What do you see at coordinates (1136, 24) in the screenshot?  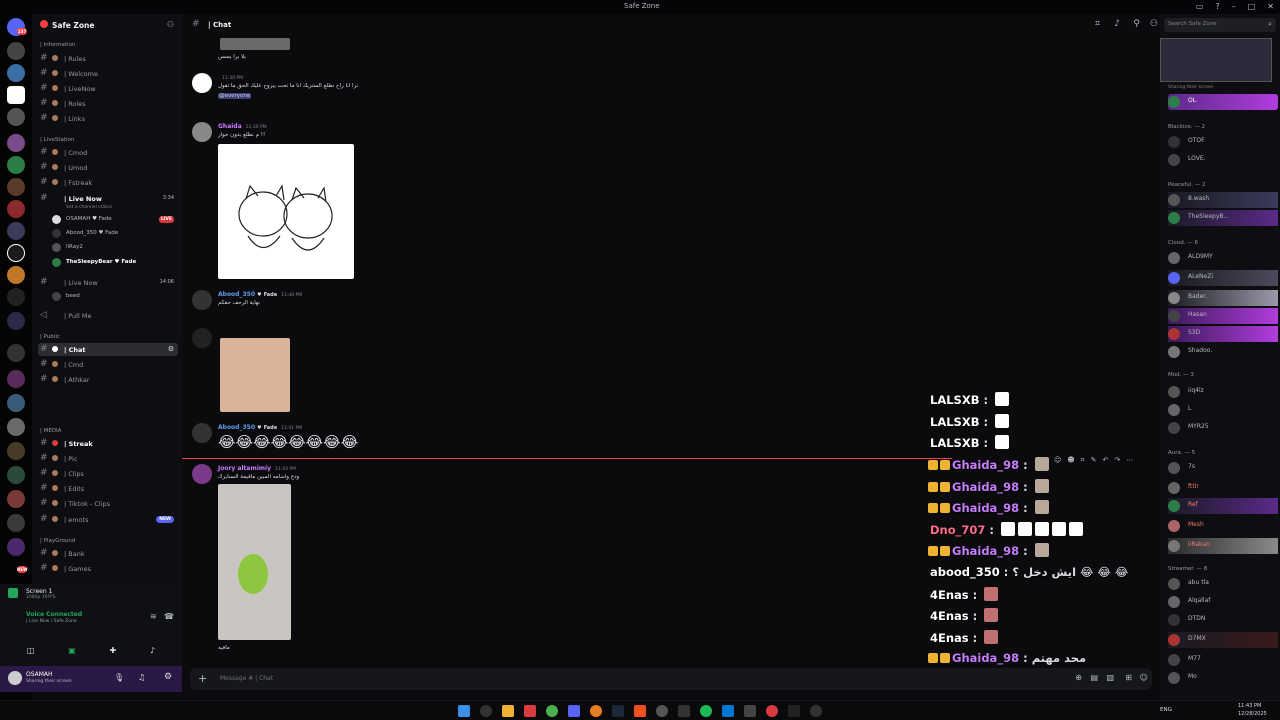 I see `pin-icon: ⚲` at bounding box center [1136, 24].